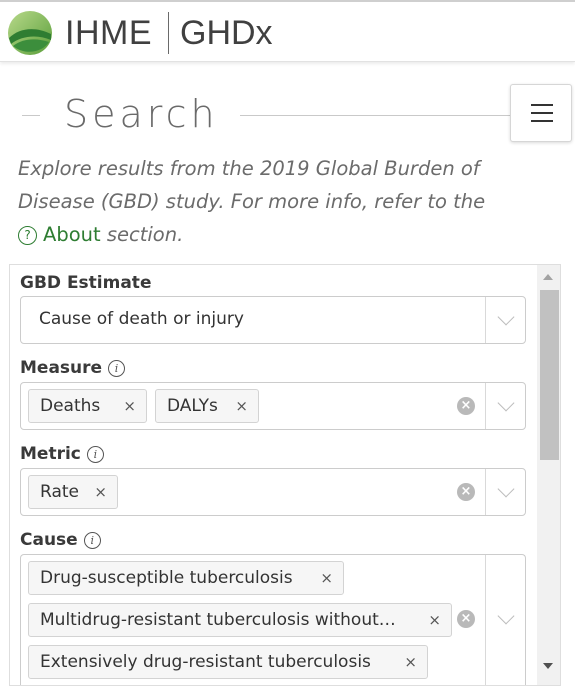 The height and width of the screenshot is (688, 575). I want to click on scrollbar-thumb, so click(549, 375).